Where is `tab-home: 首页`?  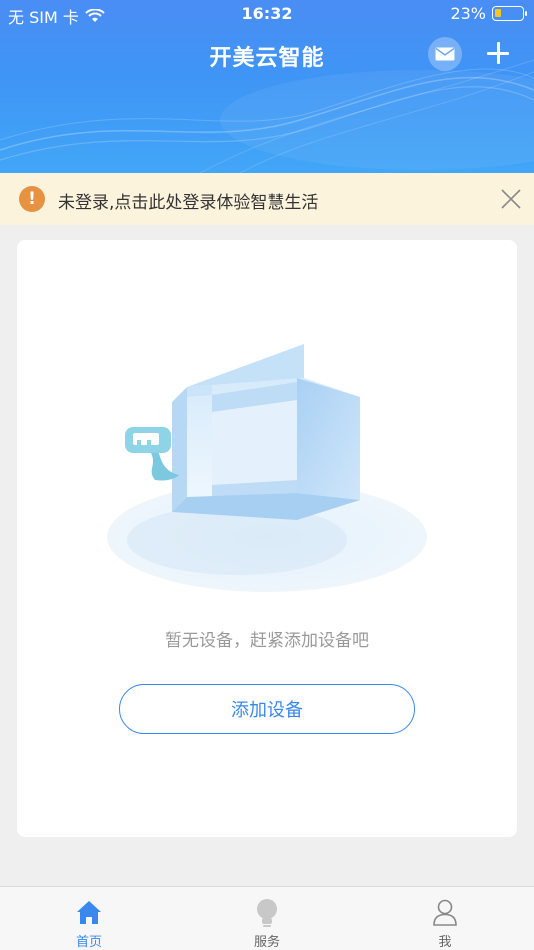 tab-home: 首页 is located at coordinates (89, 918).